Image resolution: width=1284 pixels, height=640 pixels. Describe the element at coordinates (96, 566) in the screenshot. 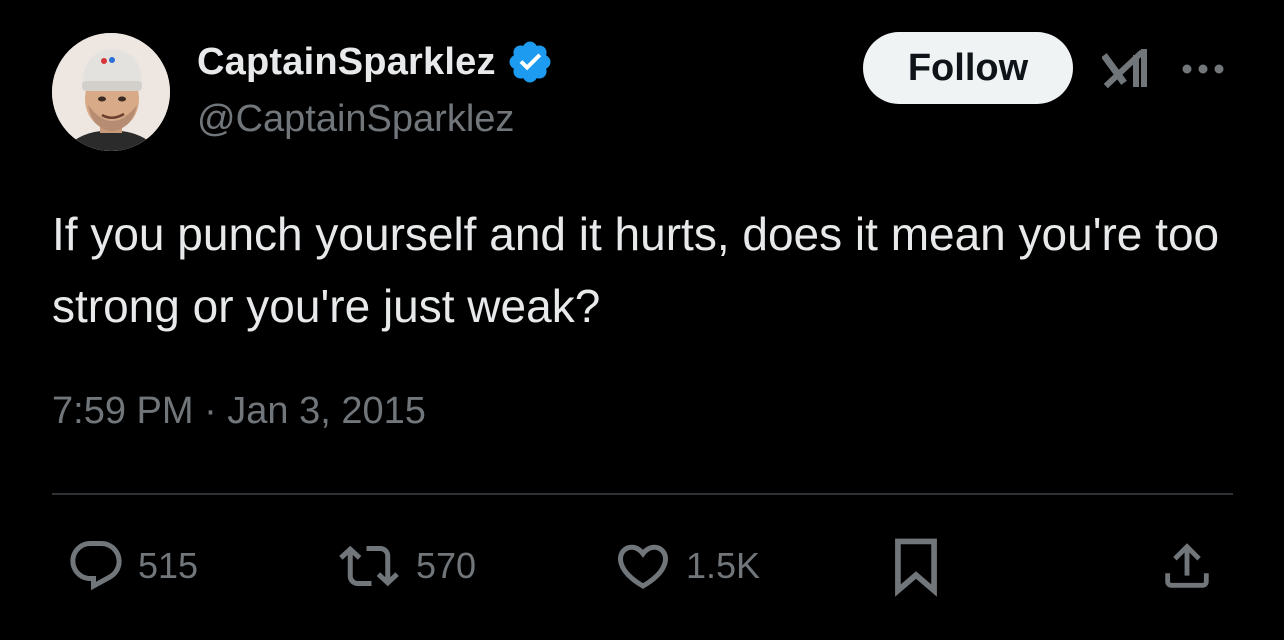

I see `reply-icon` at that location.